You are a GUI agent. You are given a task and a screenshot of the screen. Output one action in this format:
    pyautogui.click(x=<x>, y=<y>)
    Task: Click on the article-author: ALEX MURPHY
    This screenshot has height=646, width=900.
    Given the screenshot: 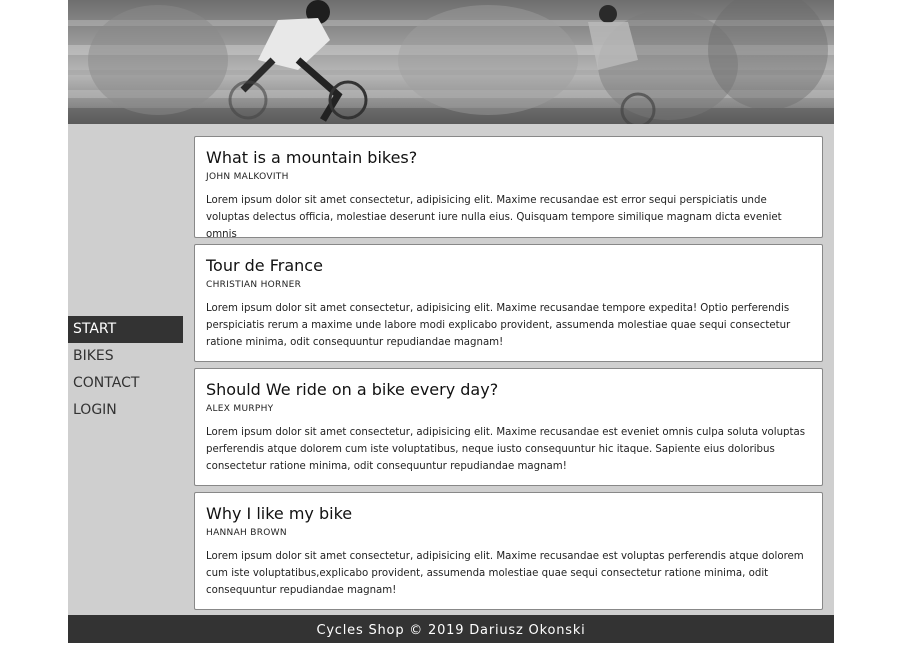 What is the action you would take?
    pyautogui.click(x=240, y=409)
    